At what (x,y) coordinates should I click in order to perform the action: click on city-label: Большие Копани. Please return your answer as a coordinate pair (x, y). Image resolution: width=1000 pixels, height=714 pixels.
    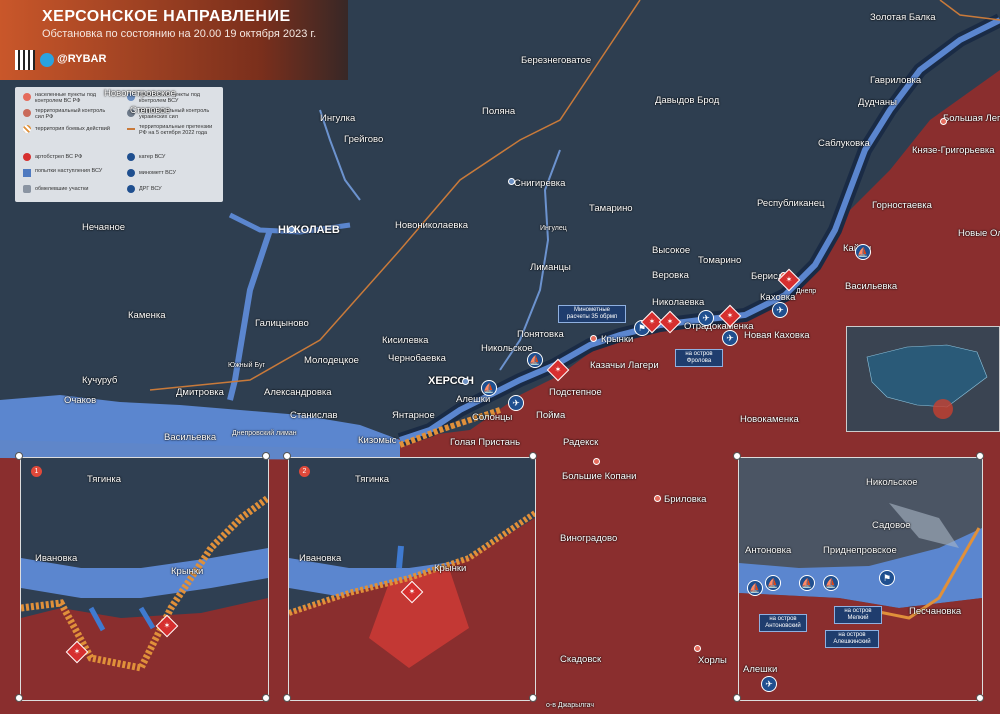
    Looking at the image, I should click on (599, 476).